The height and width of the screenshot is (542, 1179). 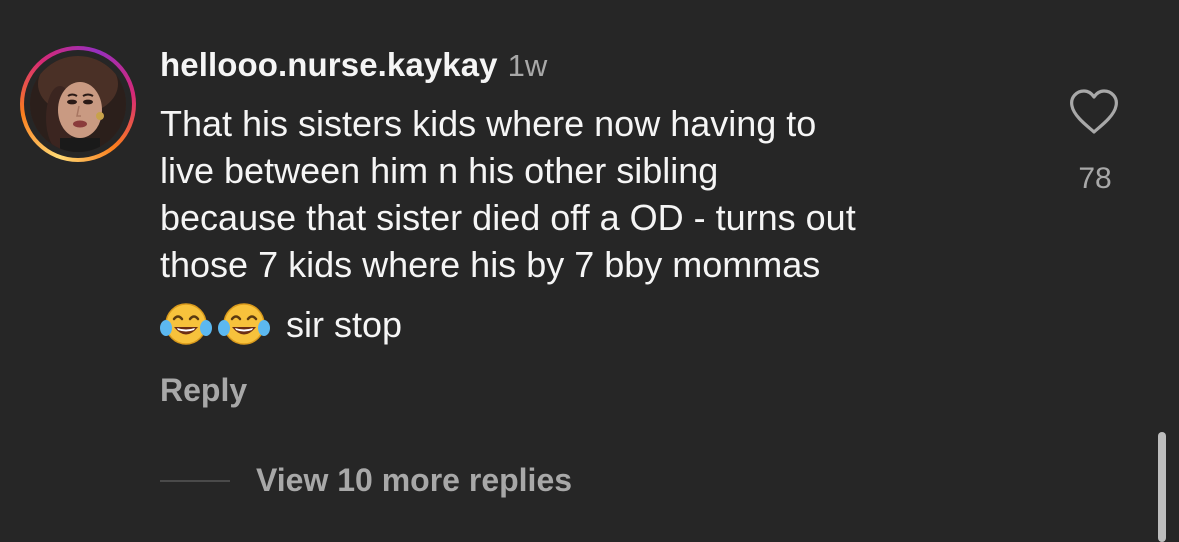 What do you see at coordinates (490, 264) in the screenshot?
I see `comment-text-line: those 7 kids where his by 7 bby mommas` at bounding box center [490, 264].